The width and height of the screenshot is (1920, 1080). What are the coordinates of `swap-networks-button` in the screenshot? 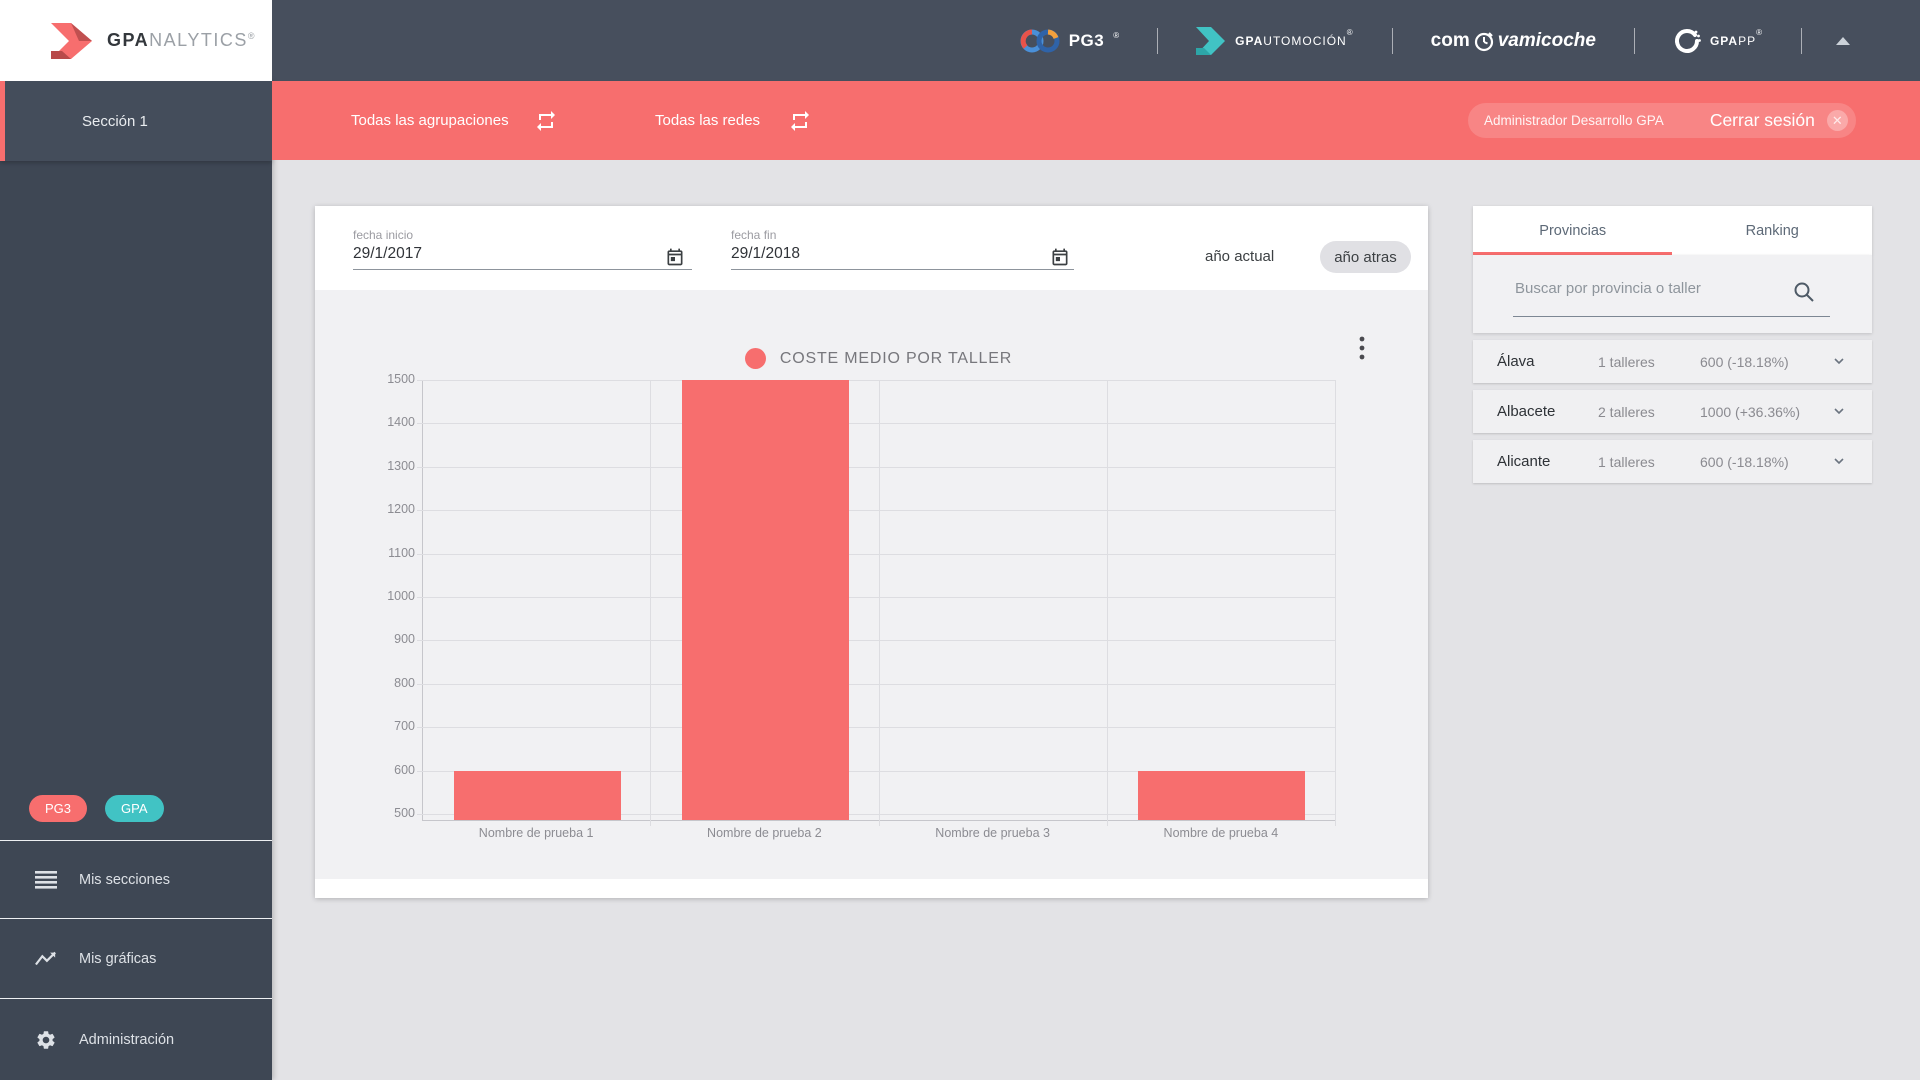 It's located at (800, 120).